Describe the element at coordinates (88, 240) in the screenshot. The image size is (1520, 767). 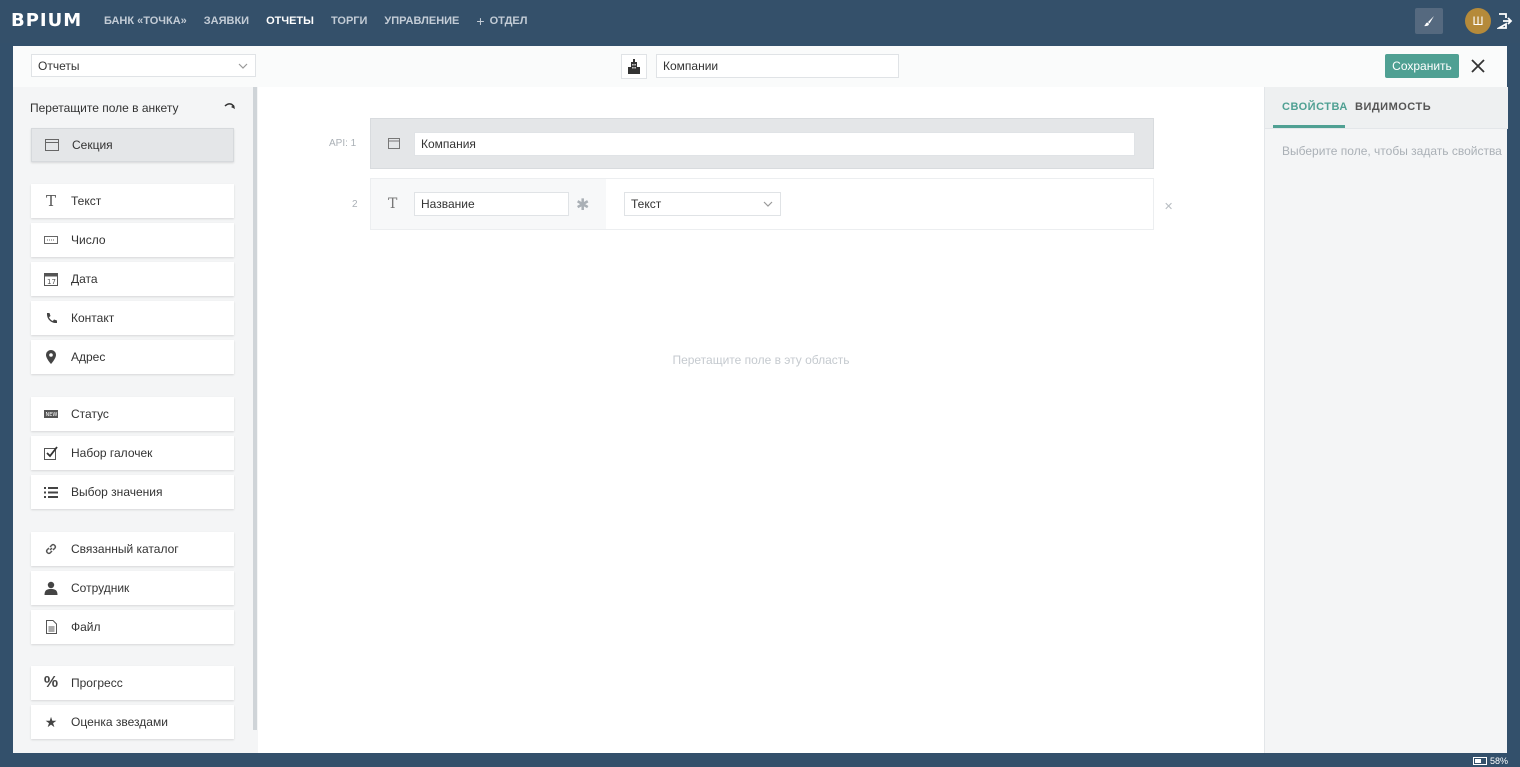
I see `palette-item-label: Число` at that location.